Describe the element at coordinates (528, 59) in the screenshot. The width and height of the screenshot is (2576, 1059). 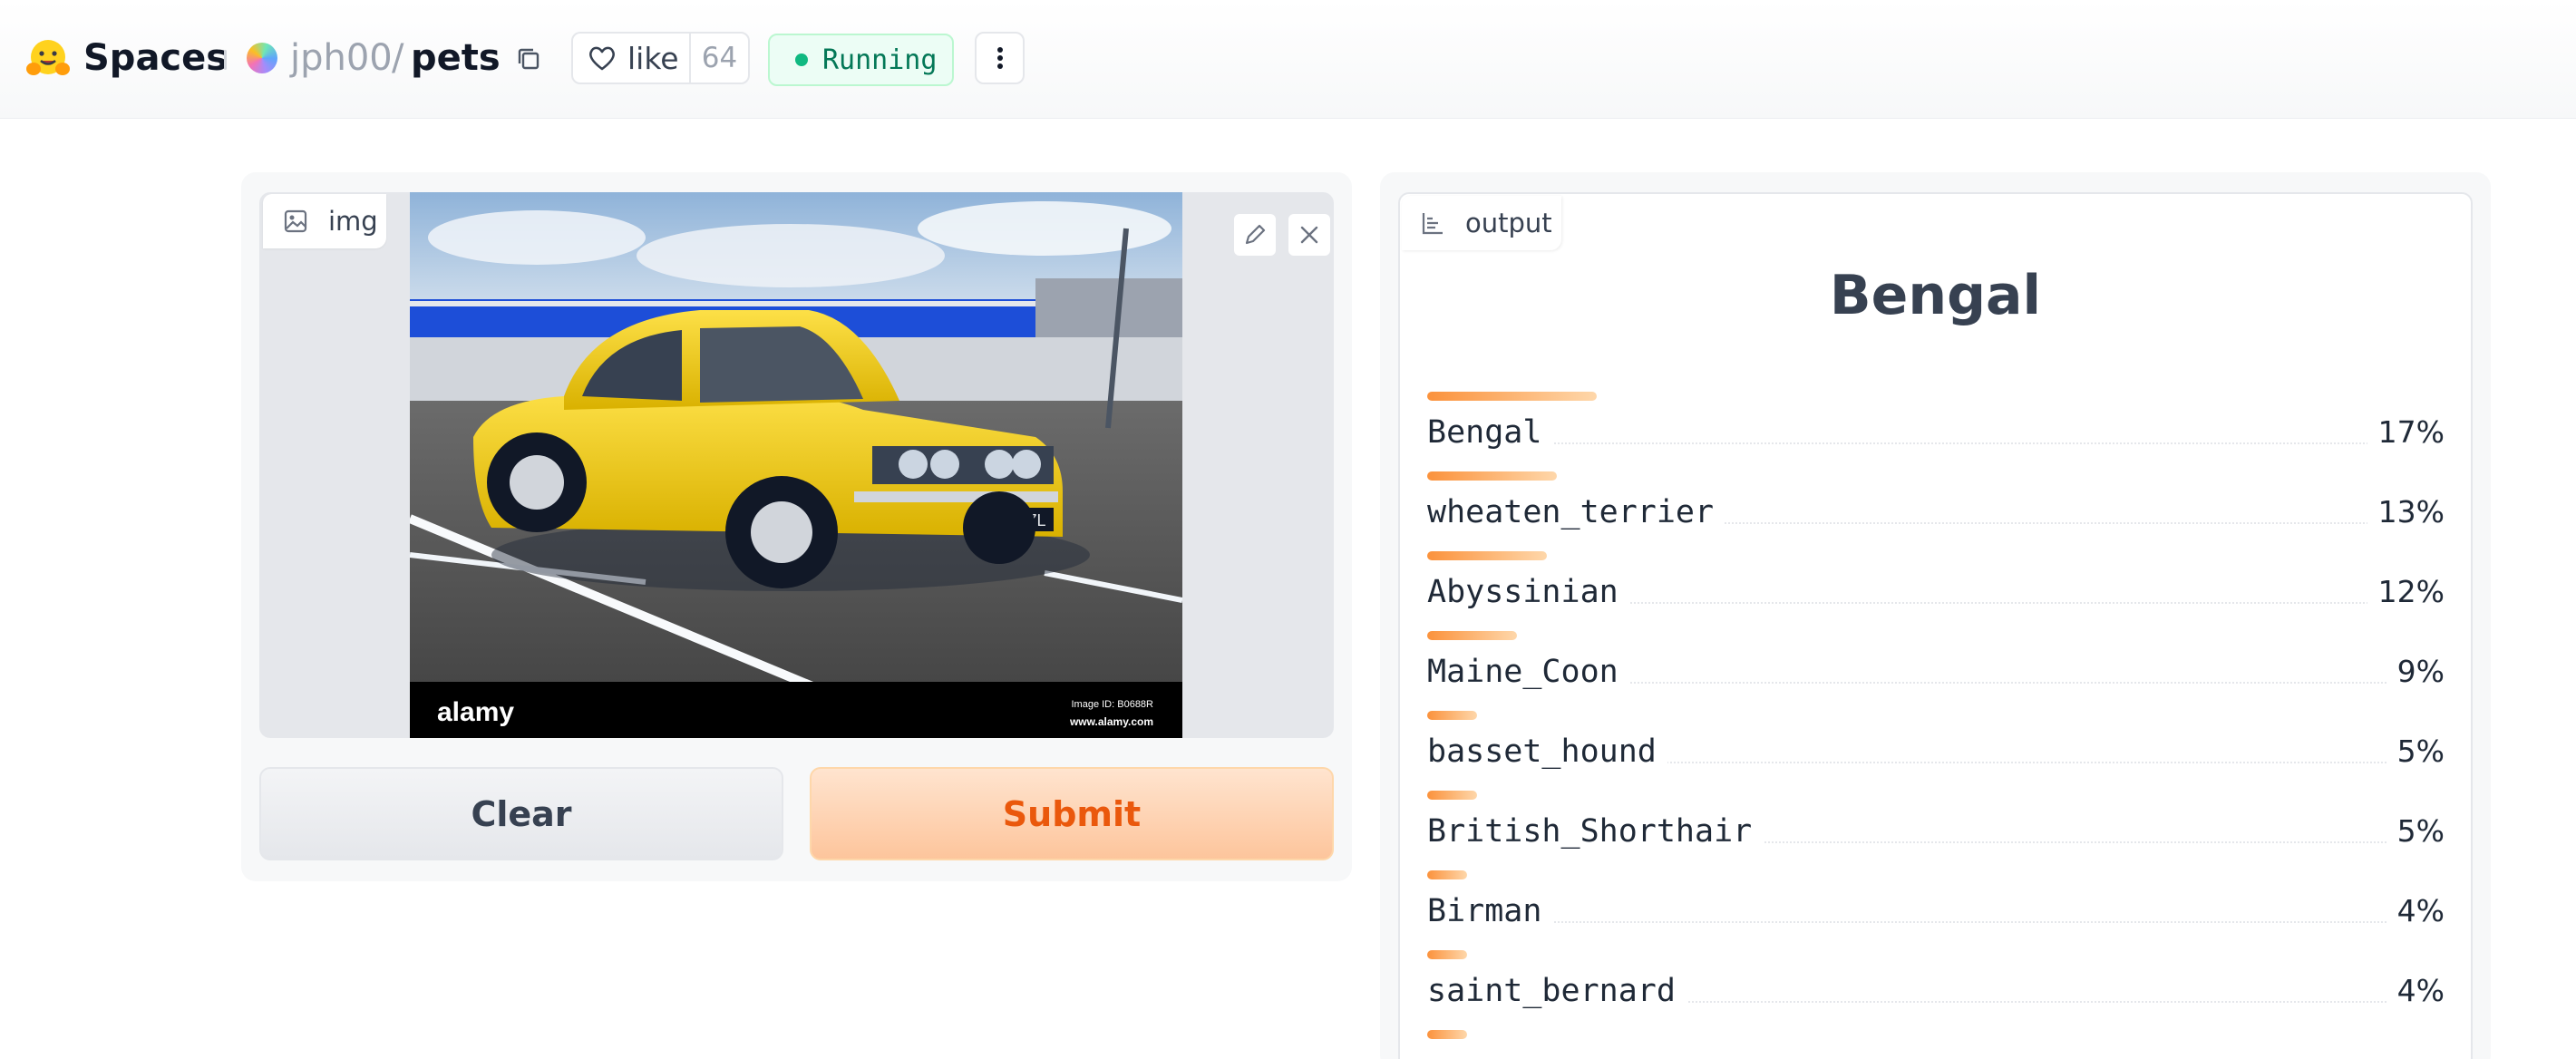
I see `copy-icon` at that location.